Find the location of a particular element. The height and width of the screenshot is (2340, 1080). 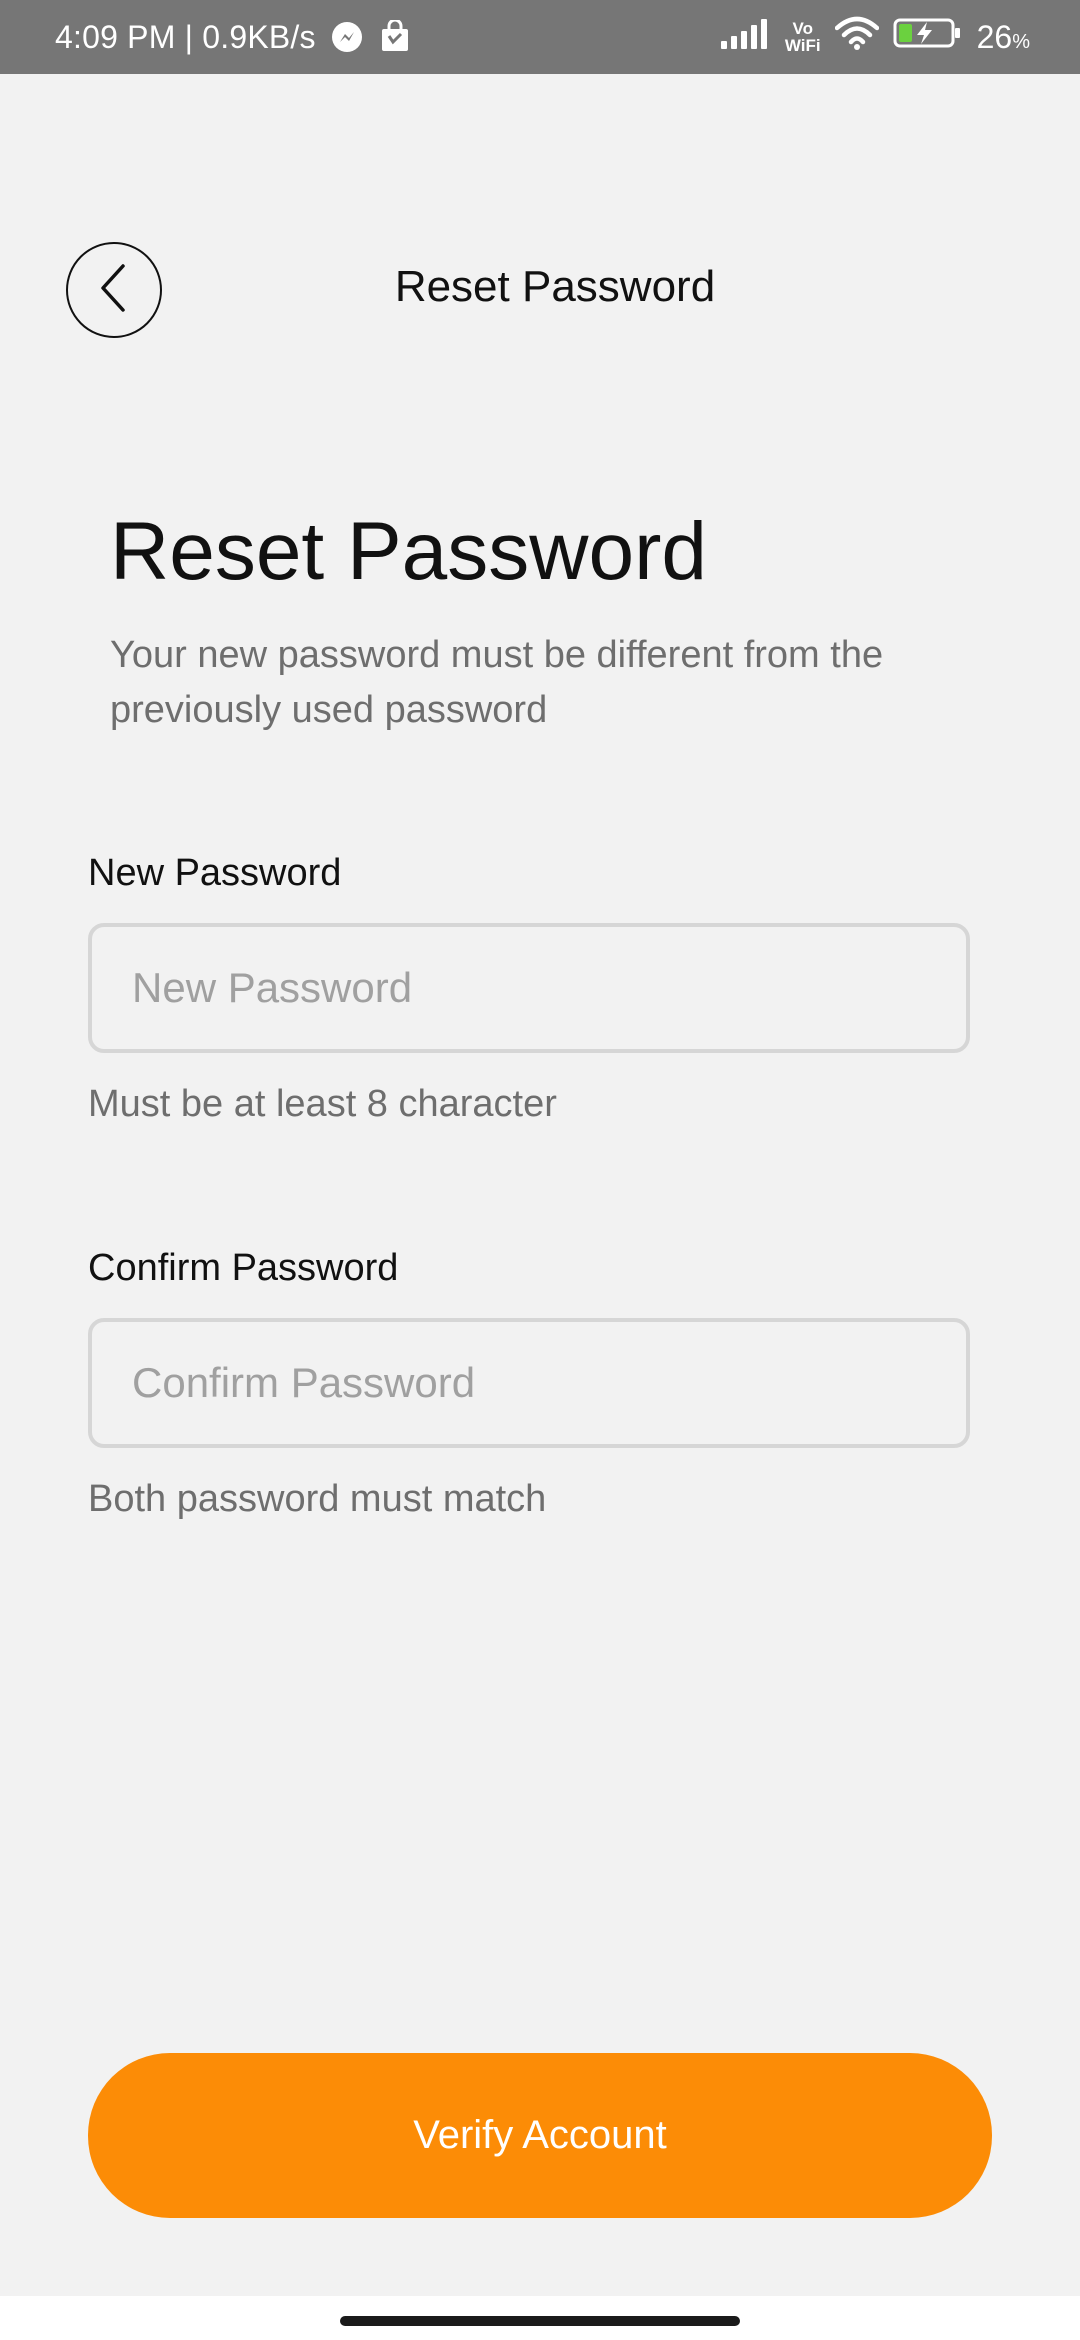

confirm-password-hint: Both password must match is located at coordinates (317, 1499).